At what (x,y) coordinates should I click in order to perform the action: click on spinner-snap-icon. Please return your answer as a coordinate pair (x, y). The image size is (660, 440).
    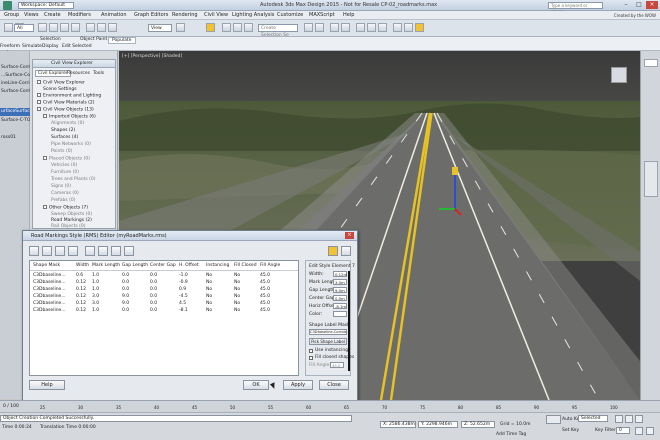
    Looking at the image, I should click on (248, 27).